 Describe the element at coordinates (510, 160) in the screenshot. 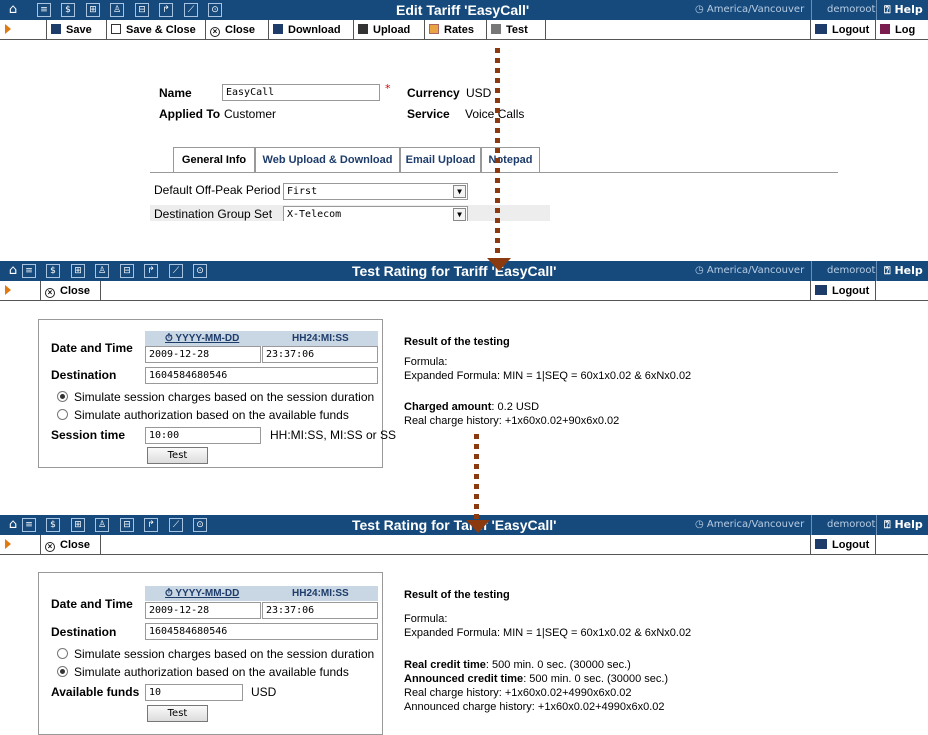

I see `tab-notepad: Notepad` at that location.